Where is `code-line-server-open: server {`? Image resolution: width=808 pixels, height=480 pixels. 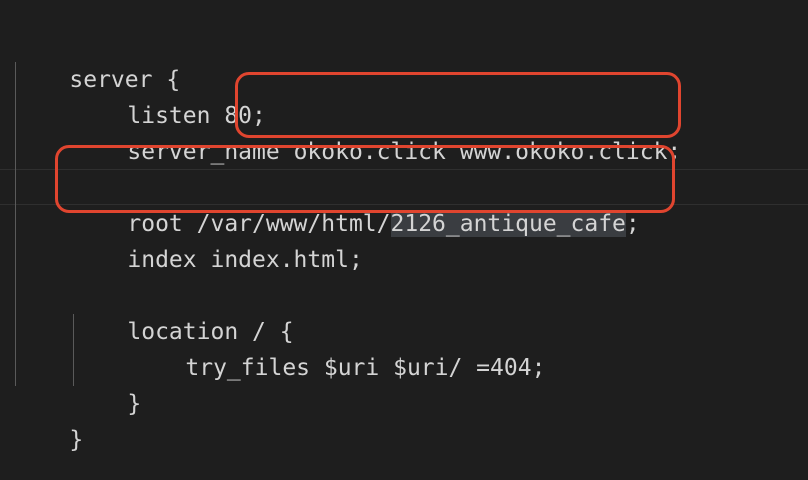
code-line-server-open: server { is located at coordinates (97, 59).